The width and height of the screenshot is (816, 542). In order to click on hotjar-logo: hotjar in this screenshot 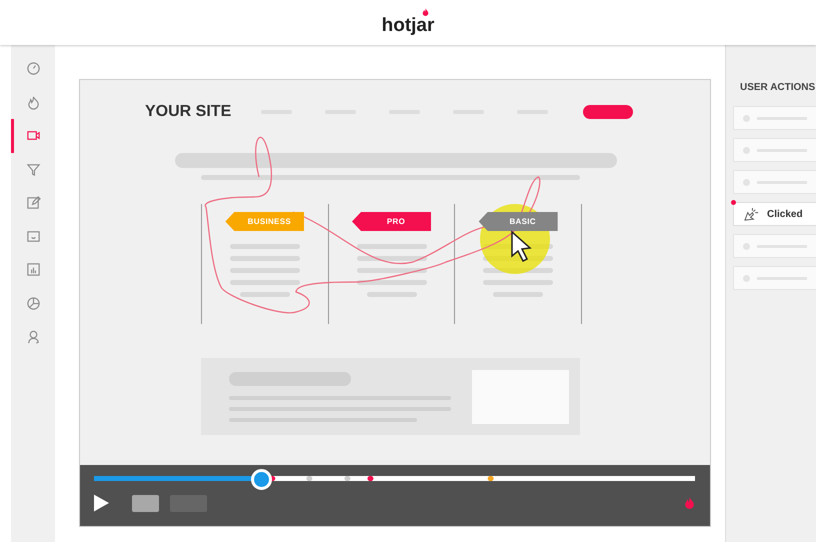, I will do `click(408, 25)`.